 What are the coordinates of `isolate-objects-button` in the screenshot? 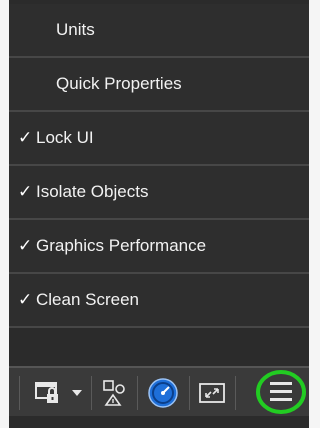 It's located at (114, 393).